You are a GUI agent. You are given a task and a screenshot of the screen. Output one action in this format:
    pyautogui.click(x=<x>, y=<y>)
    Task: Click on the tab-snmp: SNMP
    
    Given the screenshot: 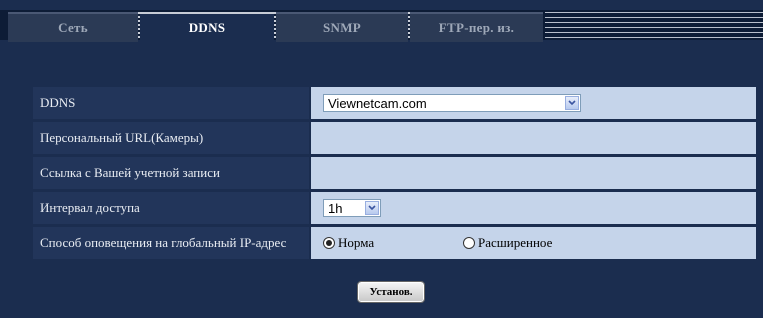 What is the action you would take?
    pyautogui.click(x=342, y=27)
    